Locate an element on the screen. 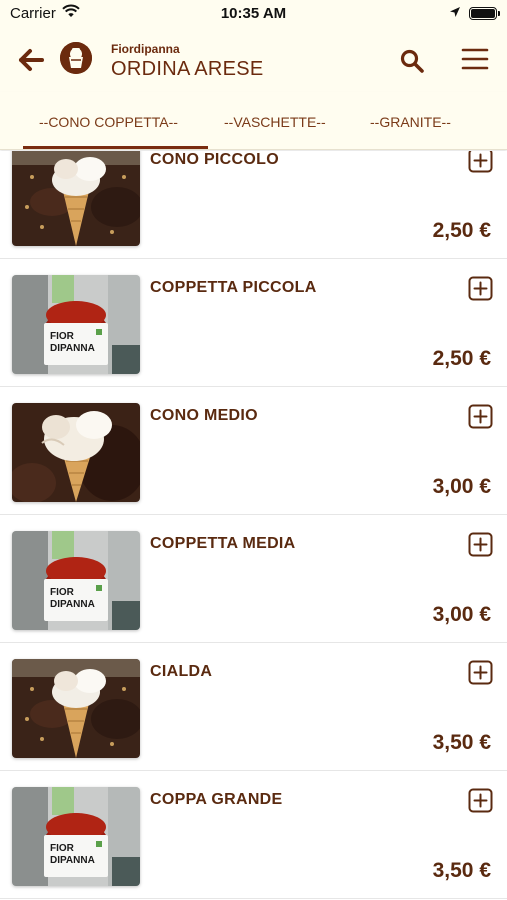  location-arrow-icon is located at coordinates (455, 13).